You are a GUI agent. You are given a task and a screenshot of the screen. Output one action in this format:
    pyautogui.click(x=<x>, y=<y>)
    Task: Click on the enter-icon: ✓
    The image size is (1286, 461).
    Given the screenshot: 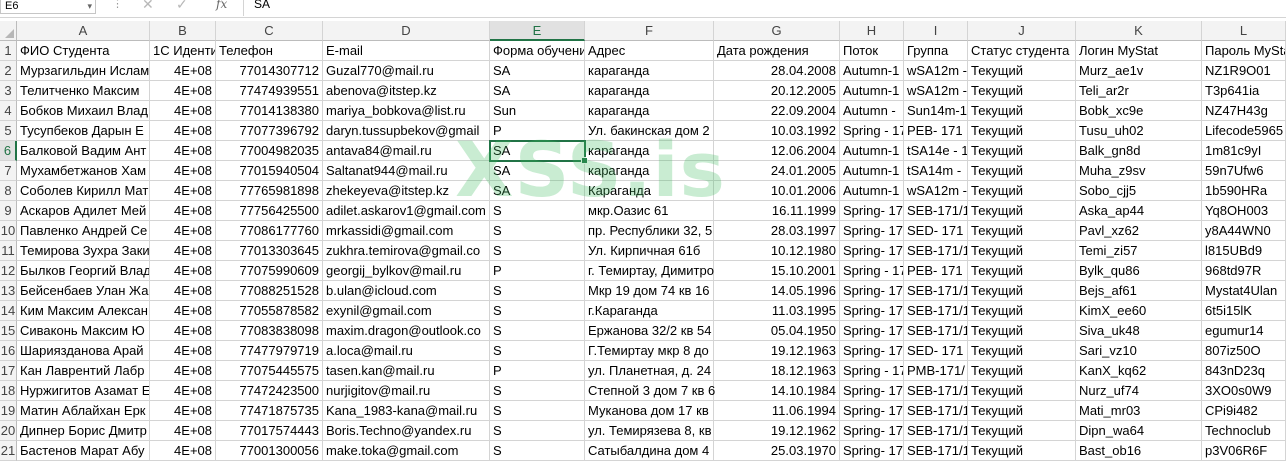 What is the action you would take?
    pyautogui.click(x=182, y=6)
    